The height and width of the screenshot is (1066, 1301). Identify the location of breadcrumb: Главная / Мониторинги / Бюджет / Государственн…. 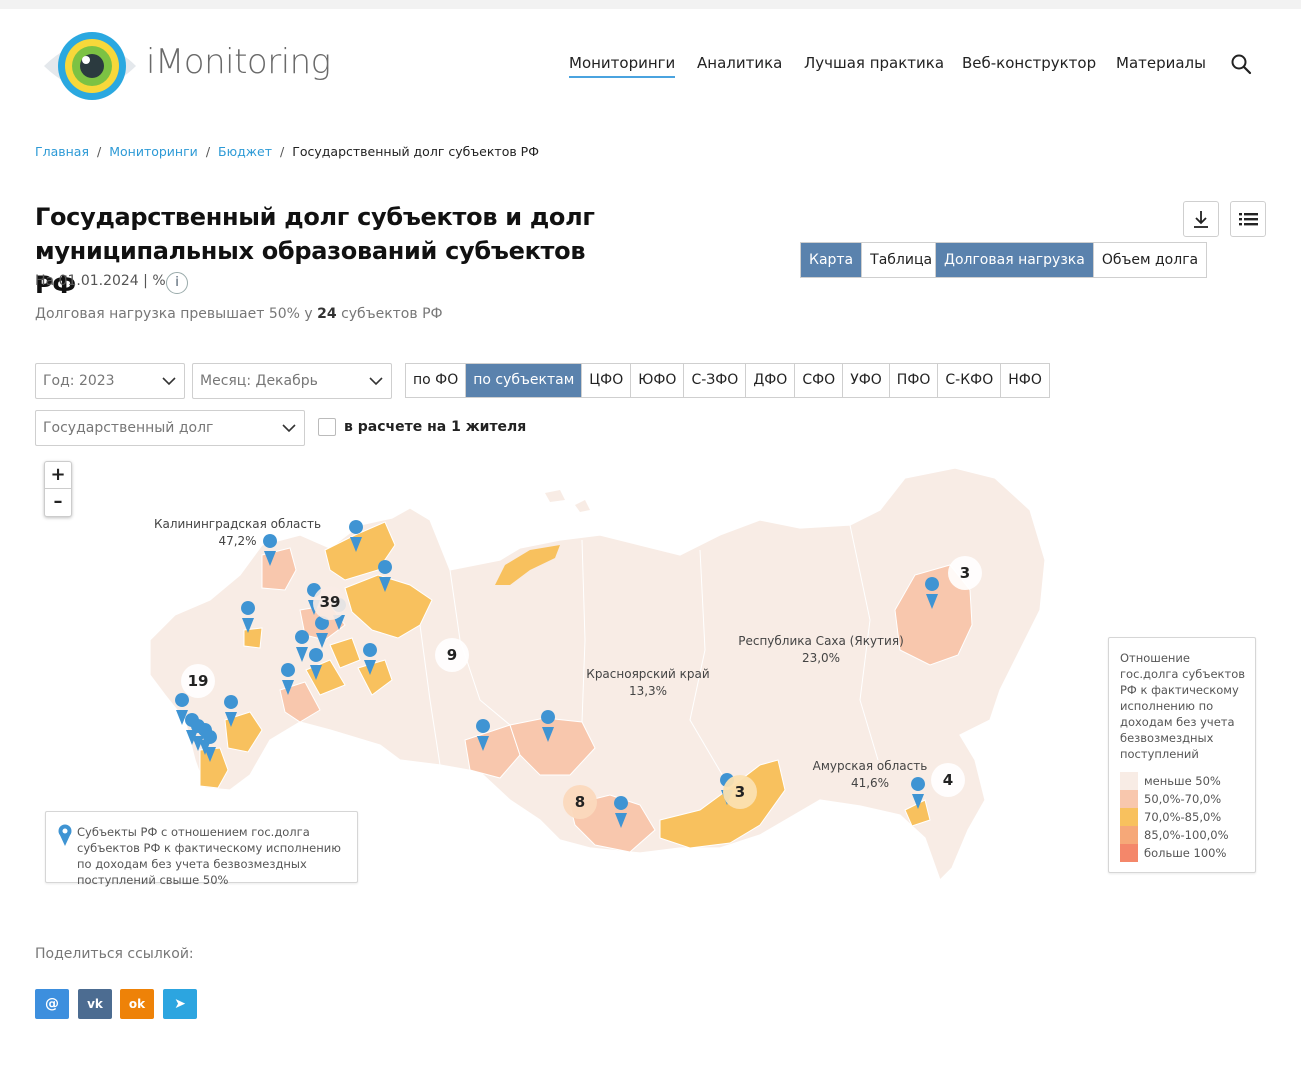
(287, 151).